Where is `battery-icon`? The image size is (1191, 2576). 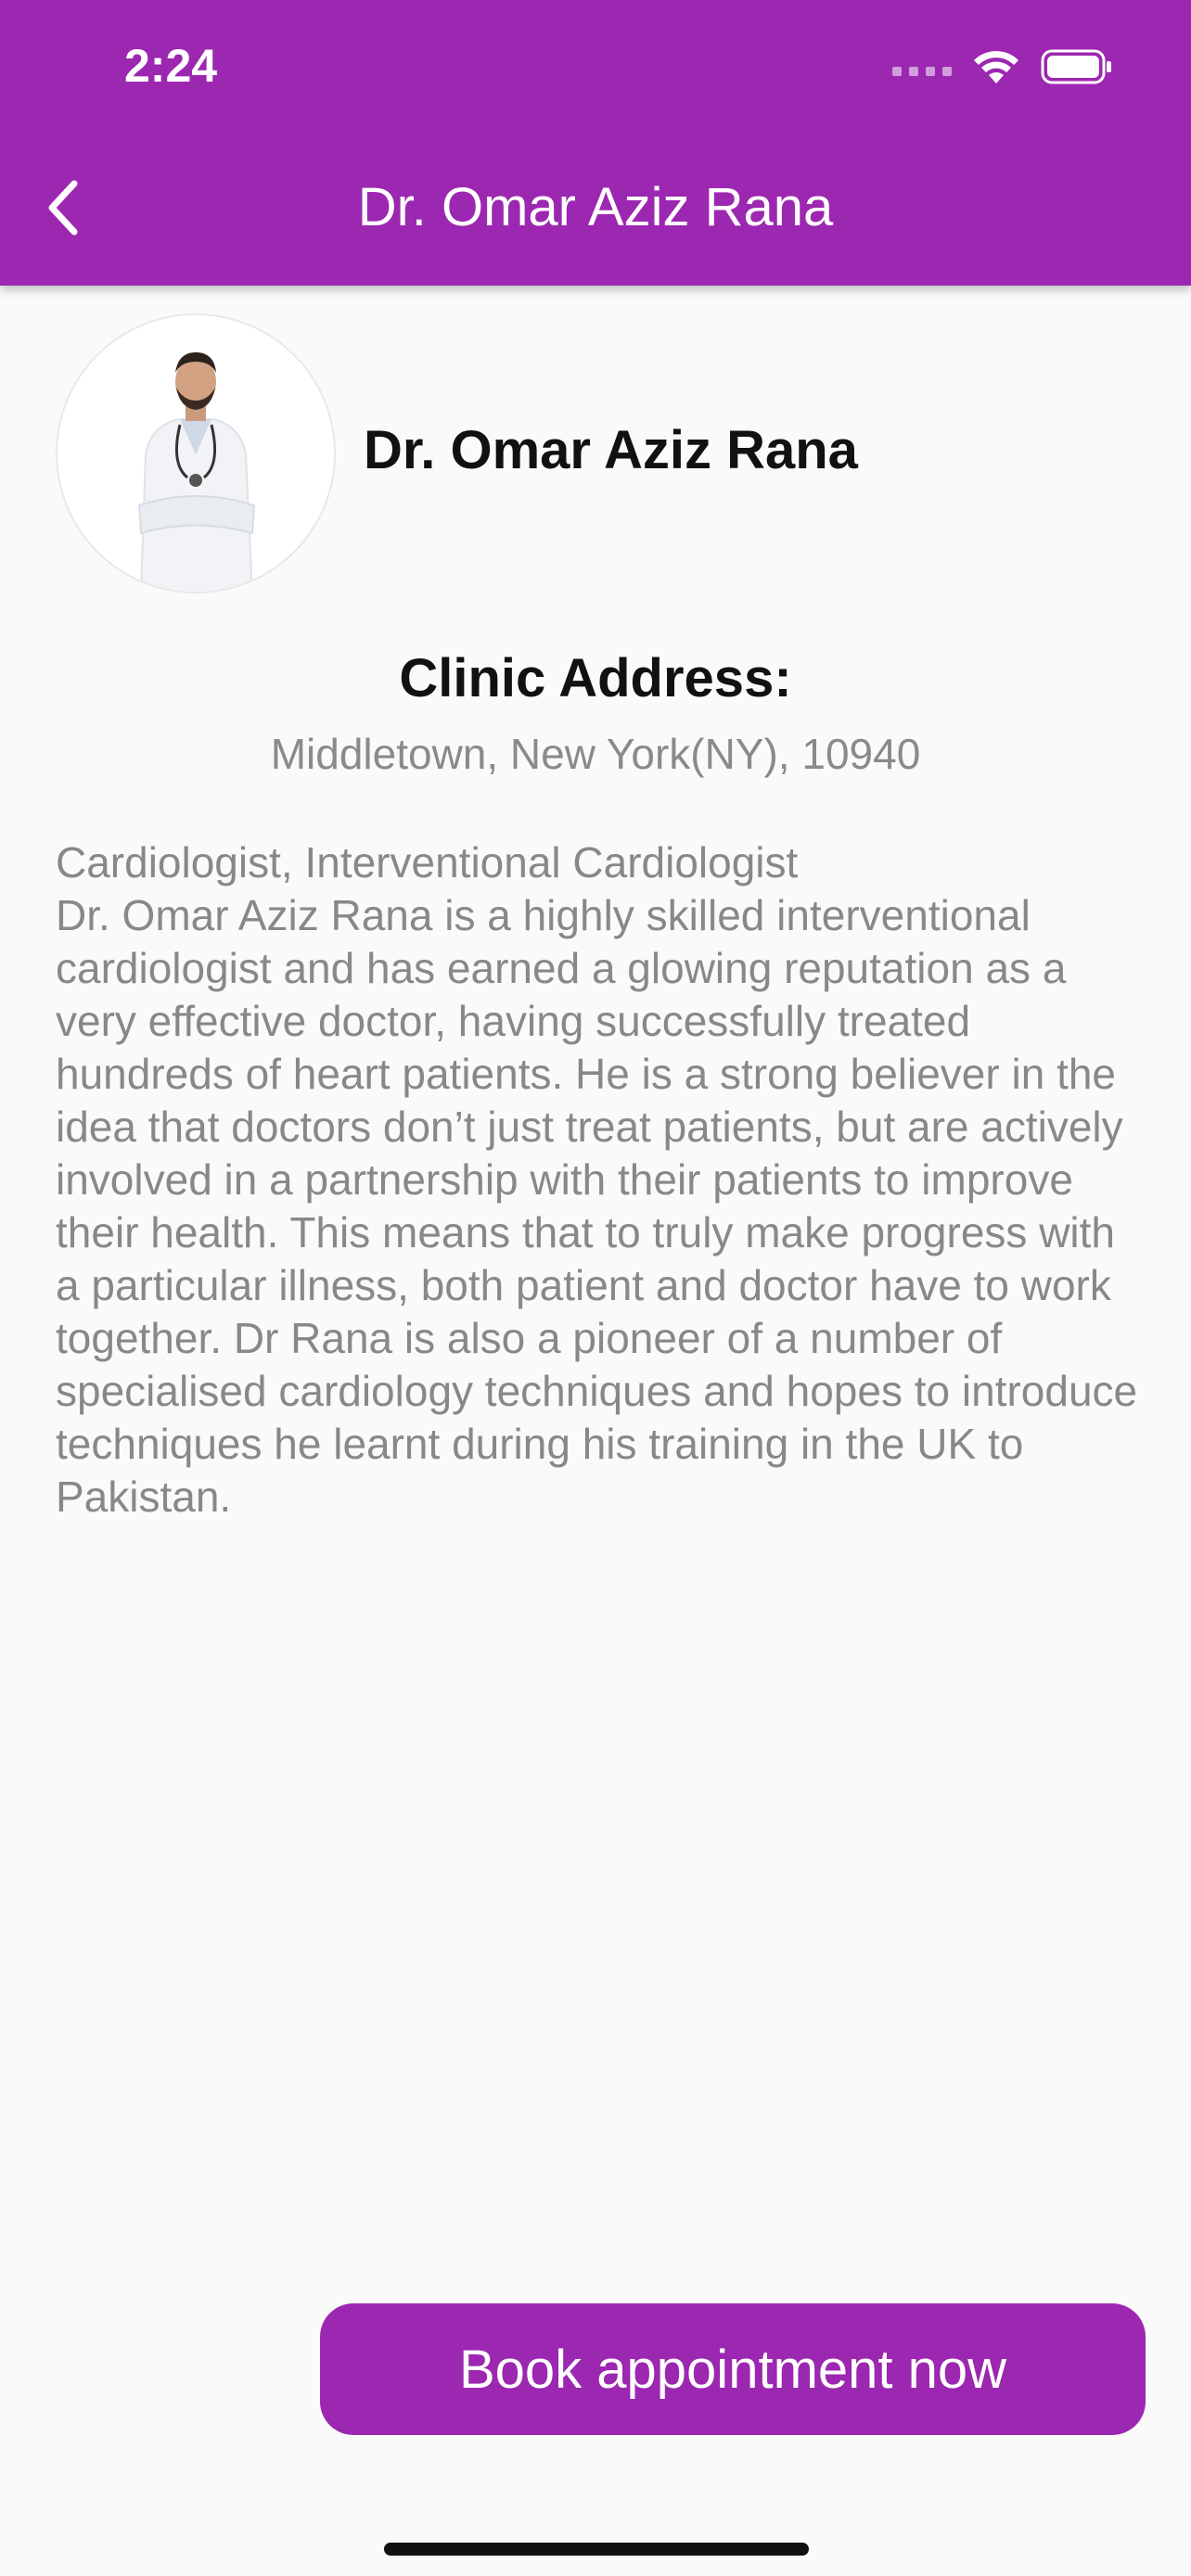 battery-icon is located at coordinates (1076, 66).